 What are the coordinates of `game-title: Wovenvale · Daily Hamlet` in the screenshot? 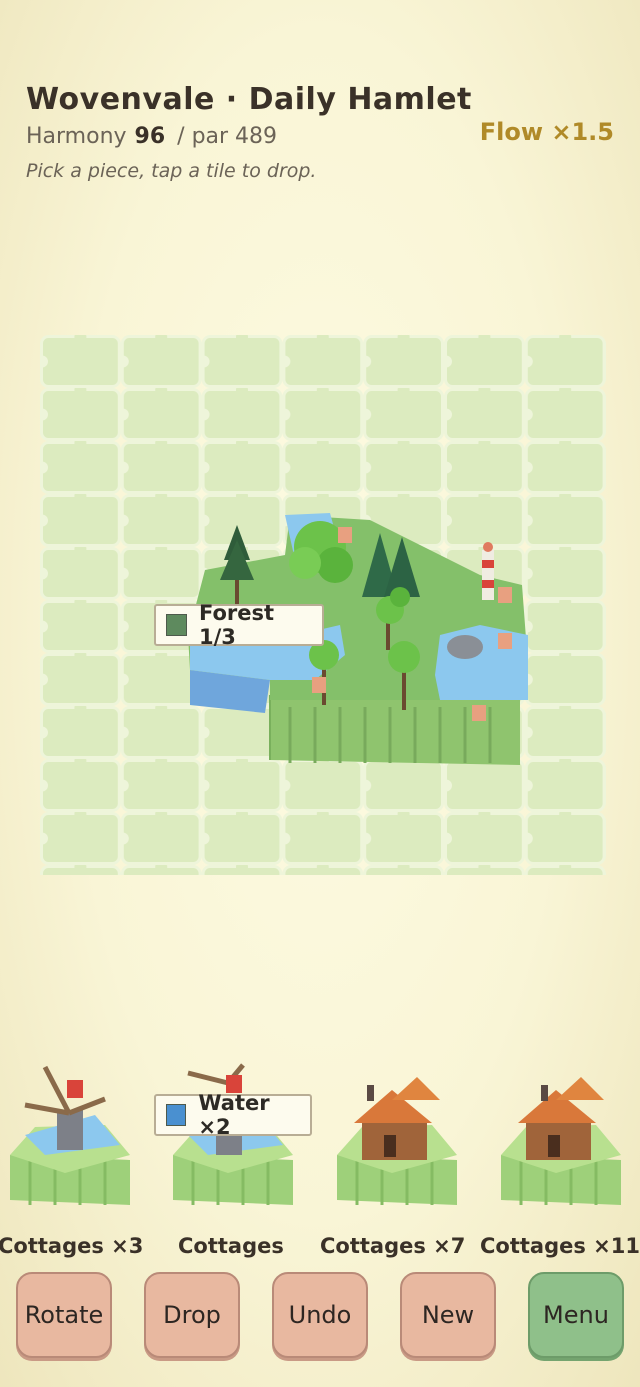 It's located at (249, 99).